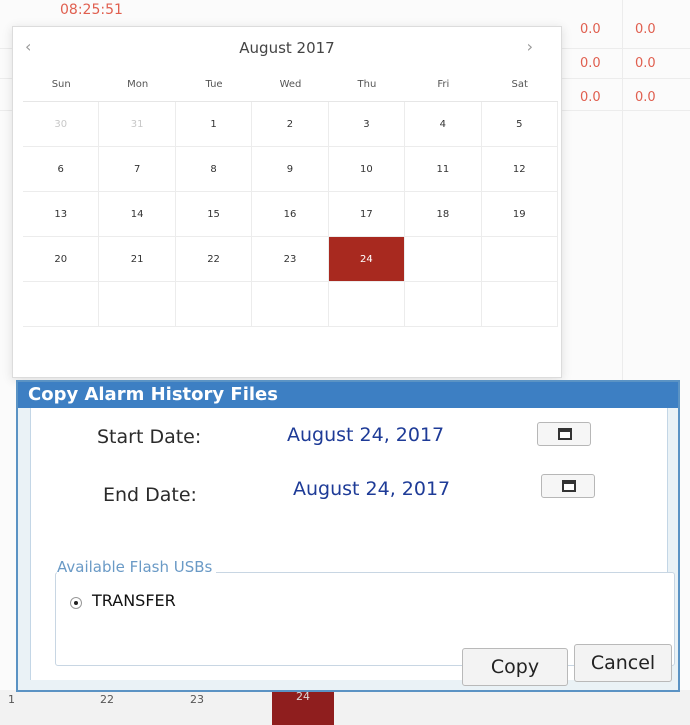 This screenshot has width=690, height=725. Describe the element at coordinates (348, 395) in the screenshot. I see `dialog-title: Copy Alarm History Files` at that location.